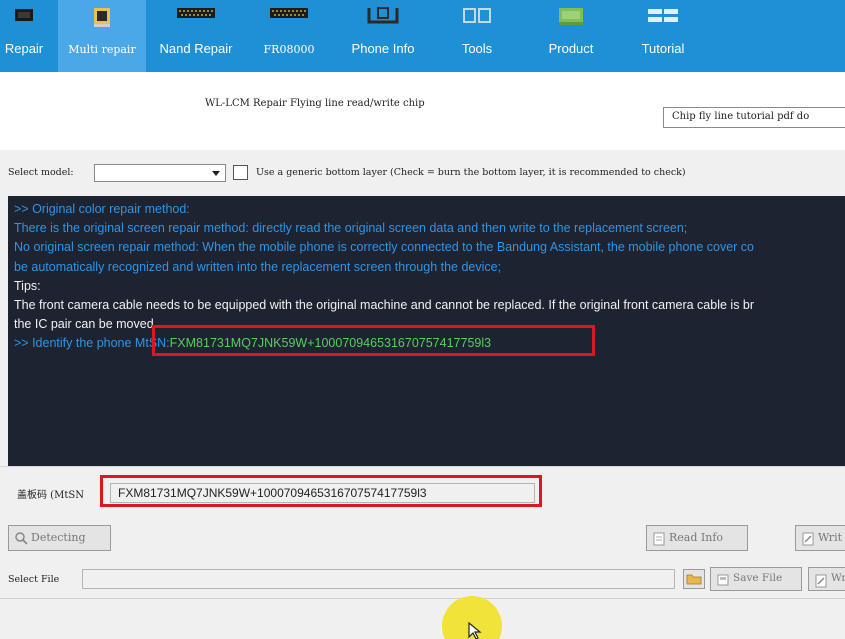 This screenshot has width=845, height=639. I want to click on chip-icon, so click(24, 16).